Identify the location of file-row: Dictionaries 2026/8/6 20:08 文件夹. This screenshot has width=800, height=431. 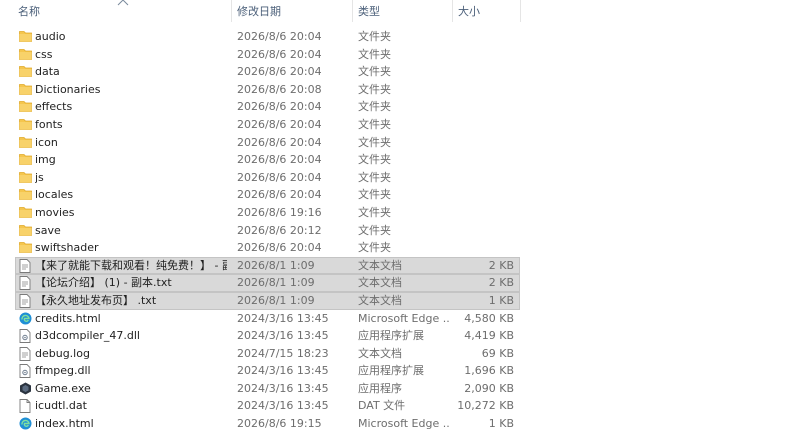
(400, 90).